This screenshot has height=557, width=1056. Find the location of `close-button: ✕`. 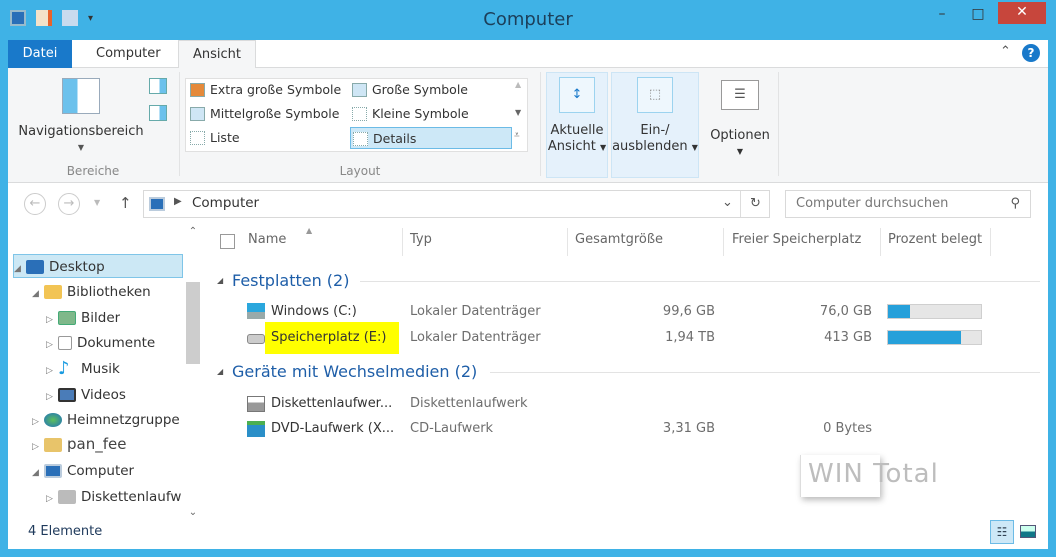

close-button: ✕ is located at coordinates (1022, 13).